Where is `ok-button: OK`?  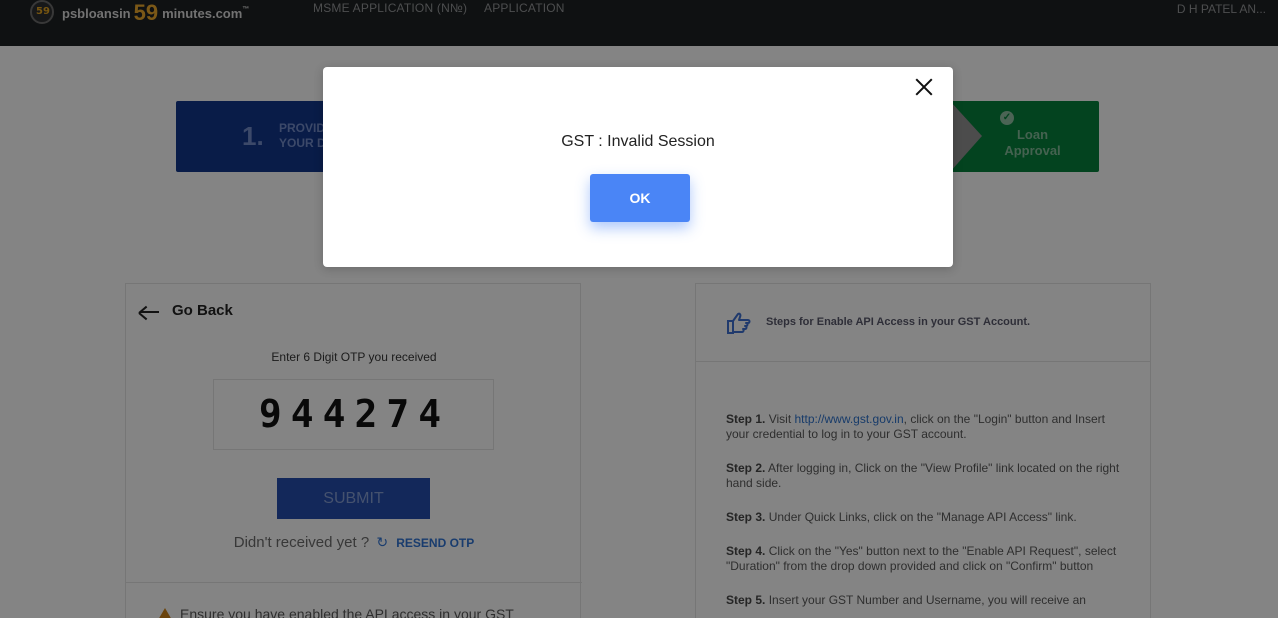 ok-button: OK is located at coordinates (640, 198).